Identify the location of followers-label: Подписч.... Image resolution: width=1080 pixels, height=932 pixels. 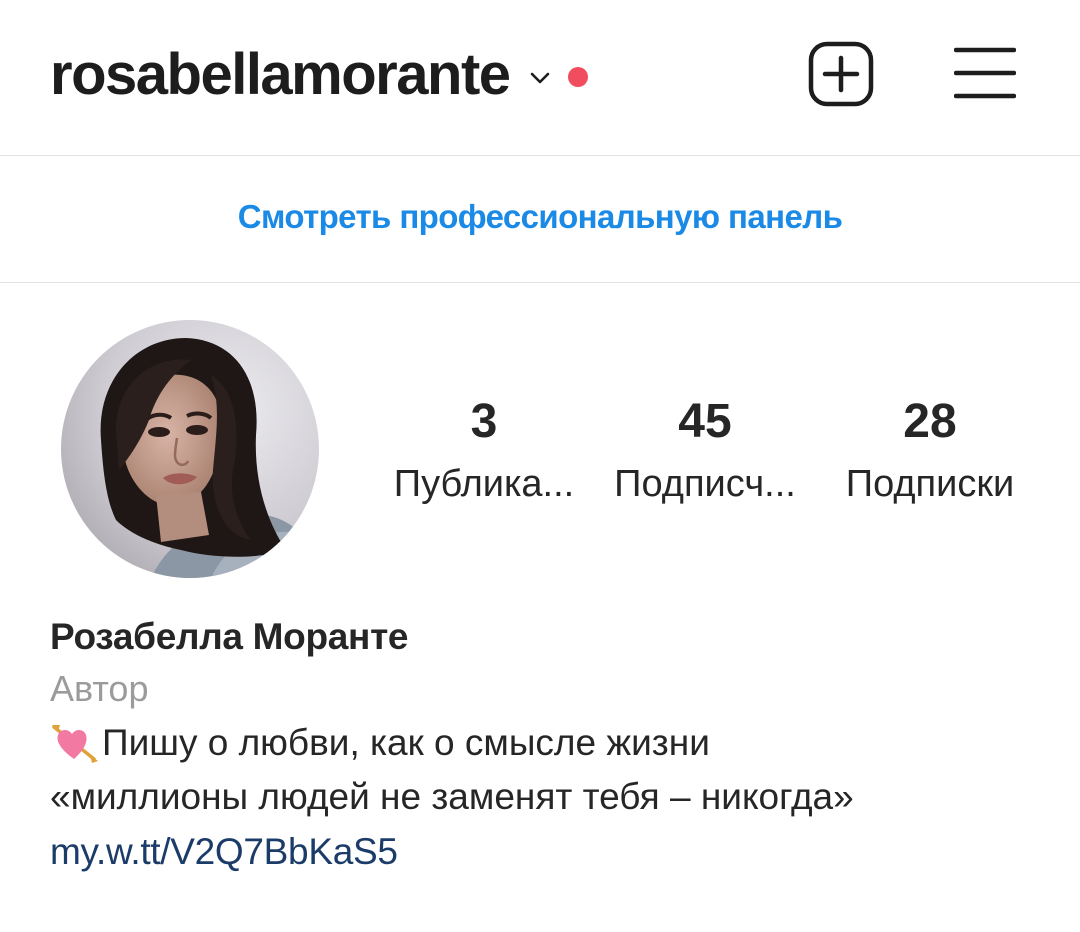
(705, 484).